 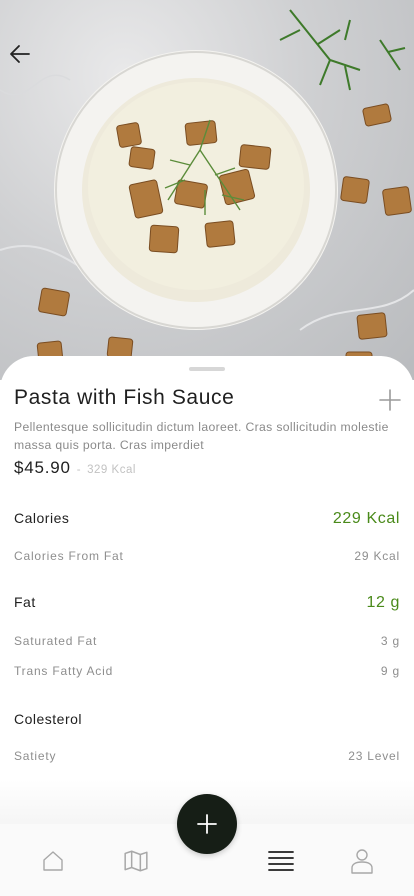 I want to click on dish-kcal: 329 Kcal, so click(x=111, y=470).